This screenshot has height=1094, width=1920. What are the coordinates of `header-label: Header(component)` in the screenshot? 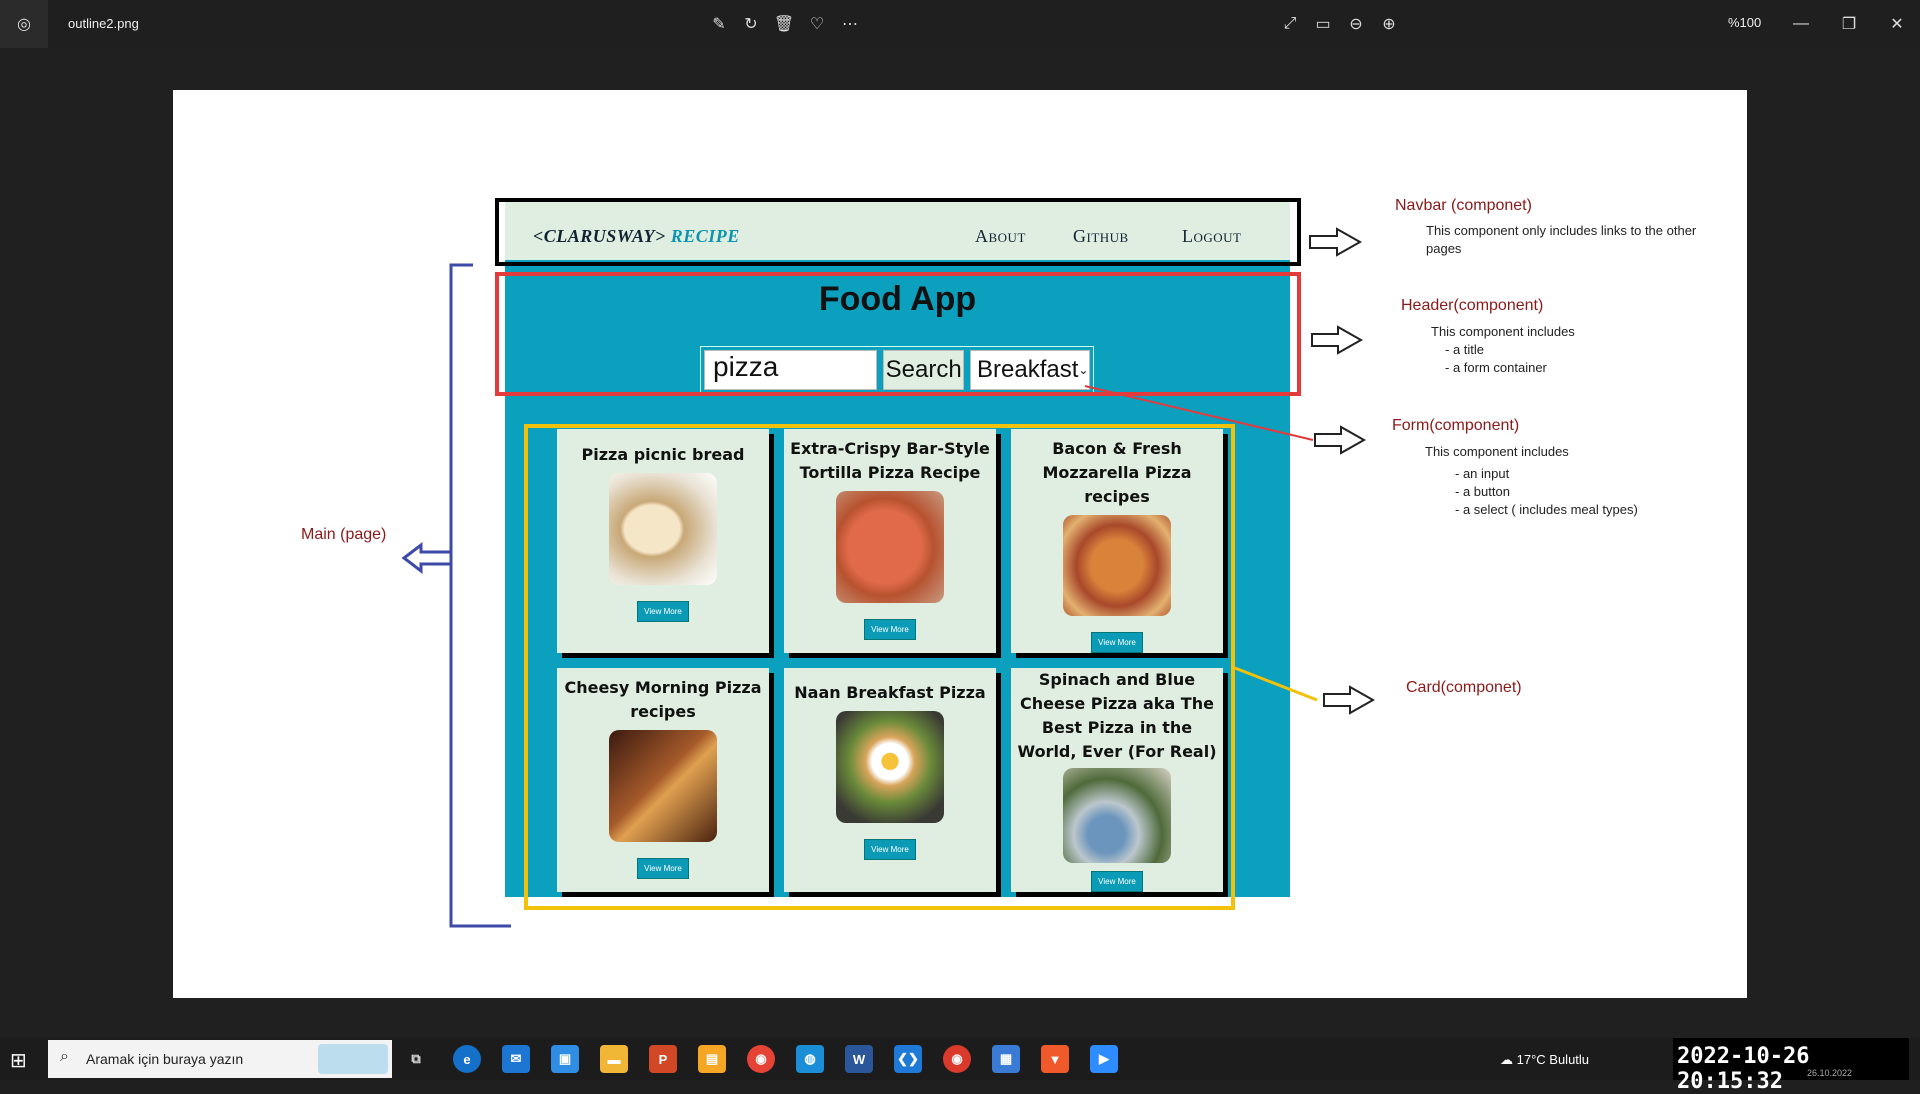 It's located at (1472, 305).